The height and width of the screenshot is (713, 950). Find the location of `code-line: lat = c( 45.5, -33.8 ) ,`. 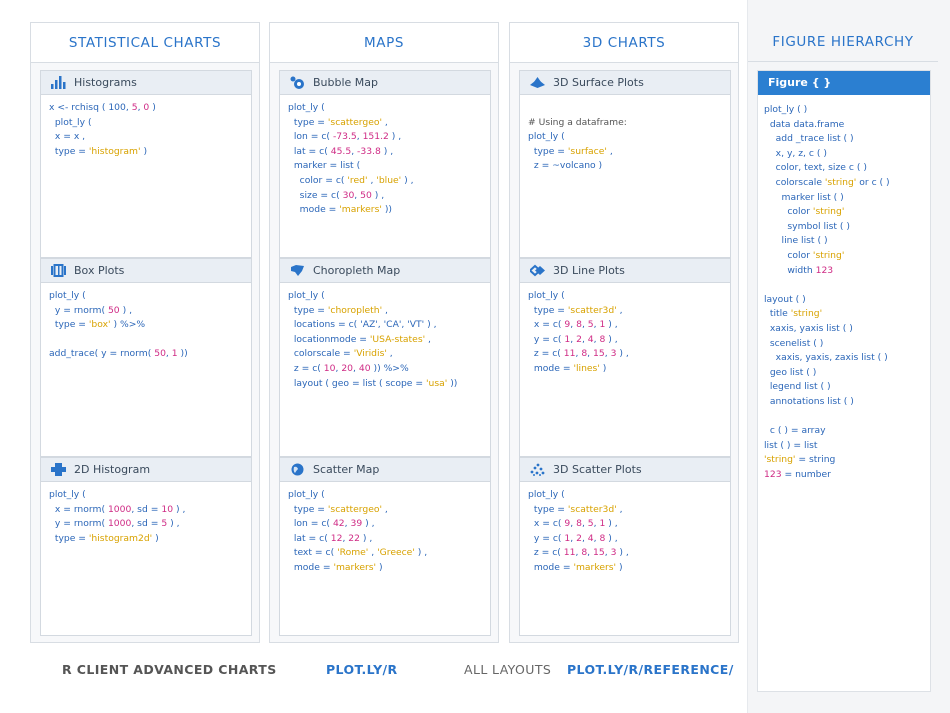

code-line: lat = c( 45.5, -33.8 ) , is located at coordinates (341, 151).